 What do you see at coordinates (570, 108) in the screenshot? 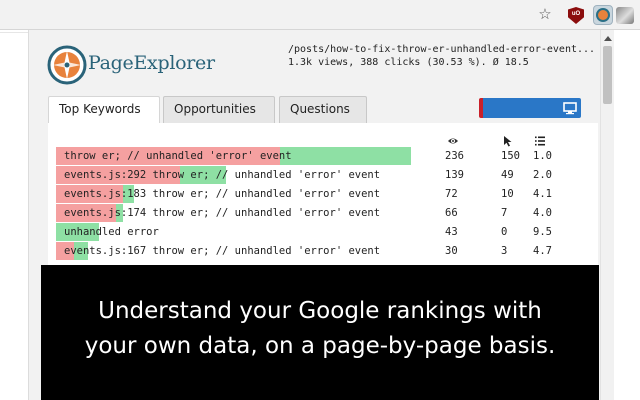
I see `monitor-icon` at bounding box center [570, 108].